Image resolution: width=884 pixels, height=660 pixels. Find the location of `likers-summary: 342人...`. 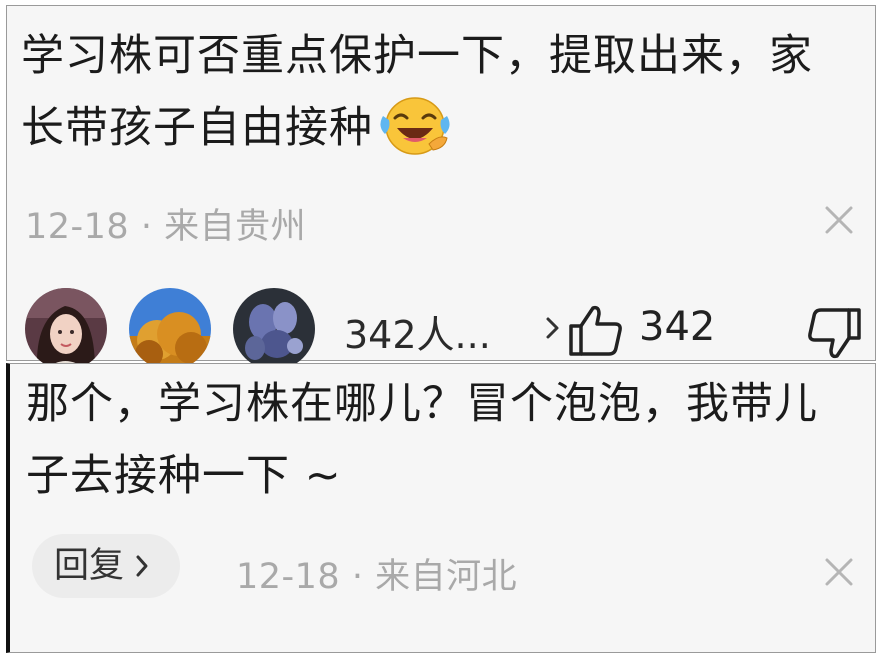

likers-summary: 342人... is located at coordinates (417, 331).